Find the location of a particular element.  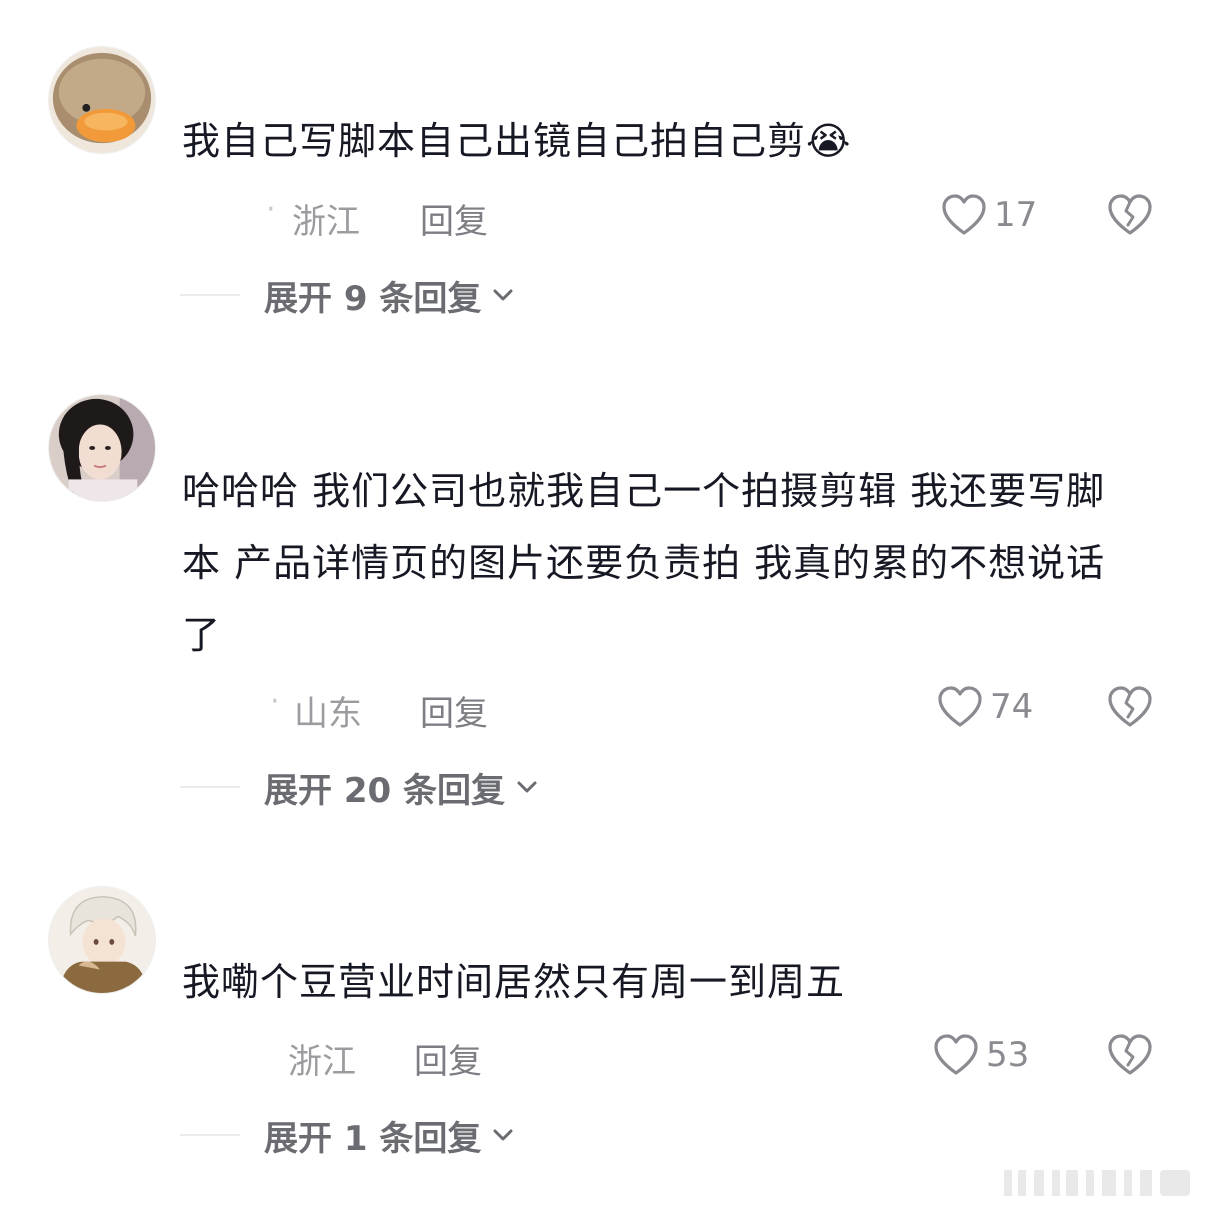

duck-avatar-image is located at coordinates (102, 100).